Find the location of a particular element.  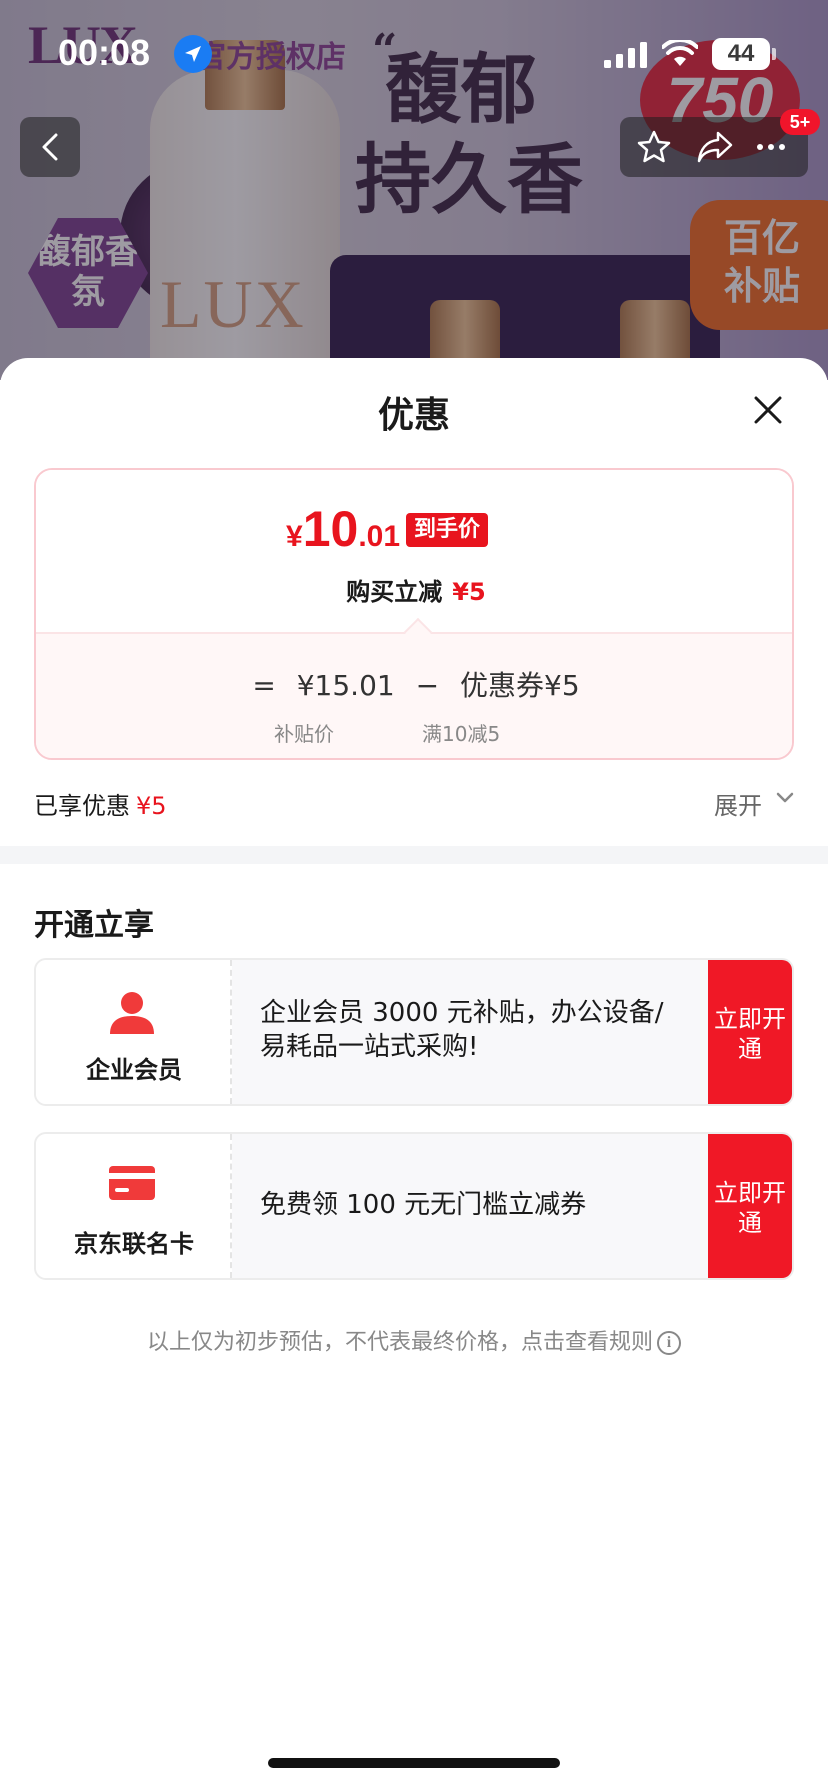

offer-left-panel: 企业会员 is located at coordinates (134, 1032).